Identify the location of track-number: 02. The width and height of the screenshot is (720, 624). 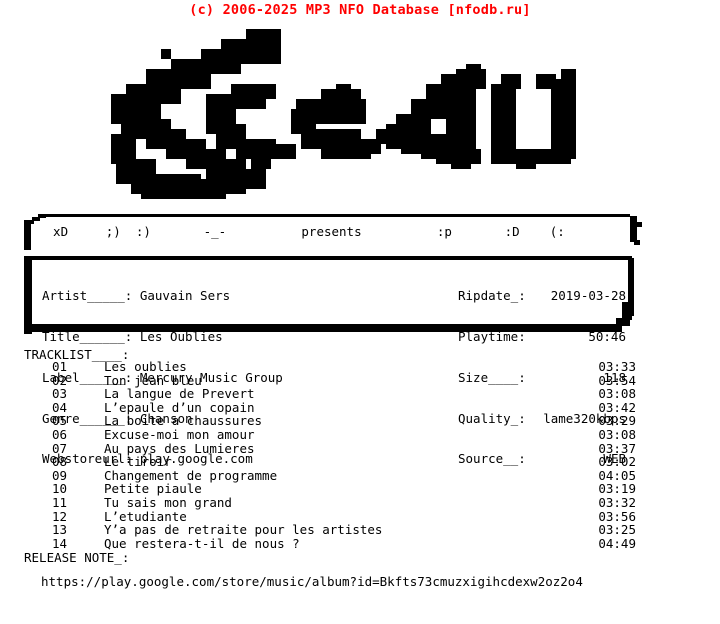
(60, 380).